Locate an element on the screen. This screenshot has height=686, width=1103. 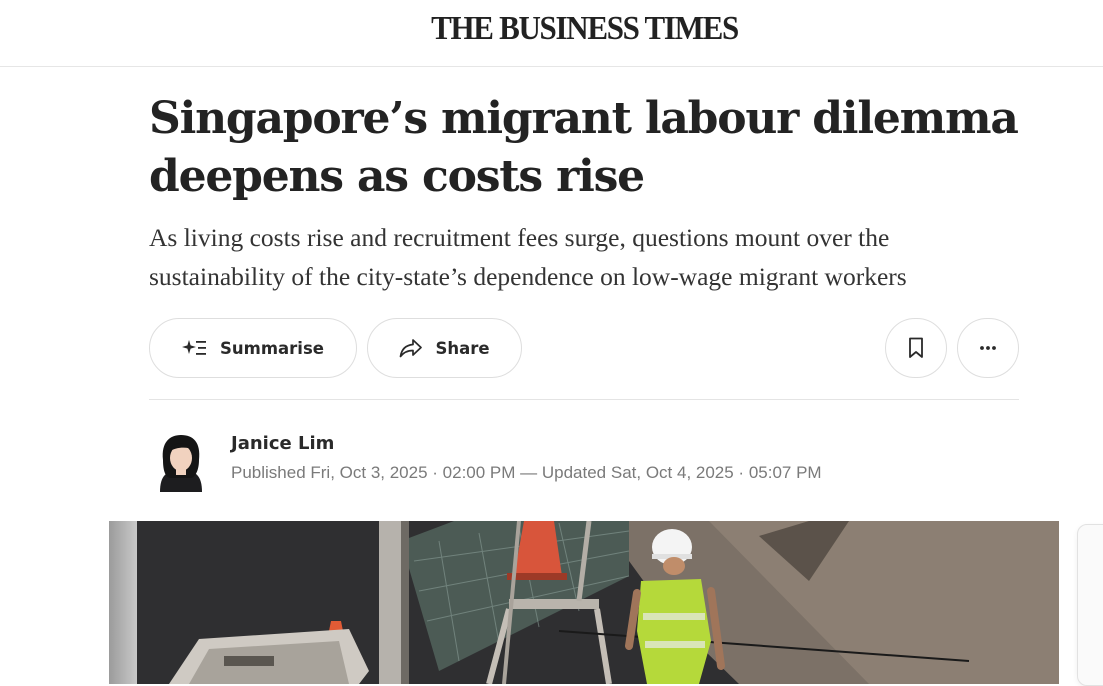
author-avatar is located at coordinates (181, 462).